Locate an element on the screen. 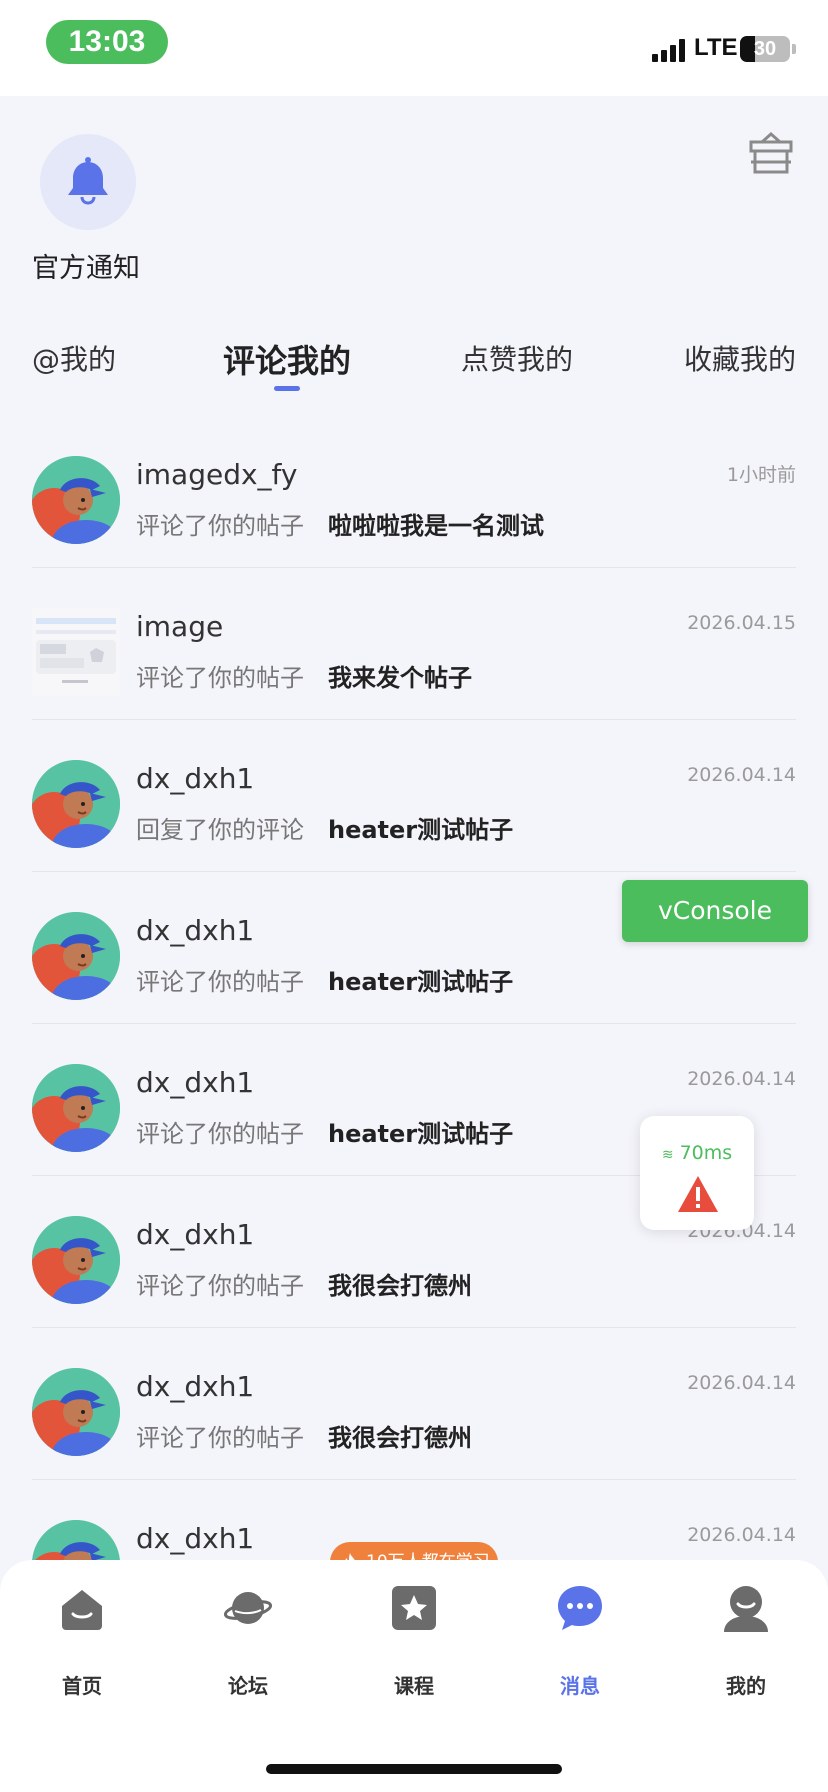  battery-level: 30 is located at coordinates (765, 49).